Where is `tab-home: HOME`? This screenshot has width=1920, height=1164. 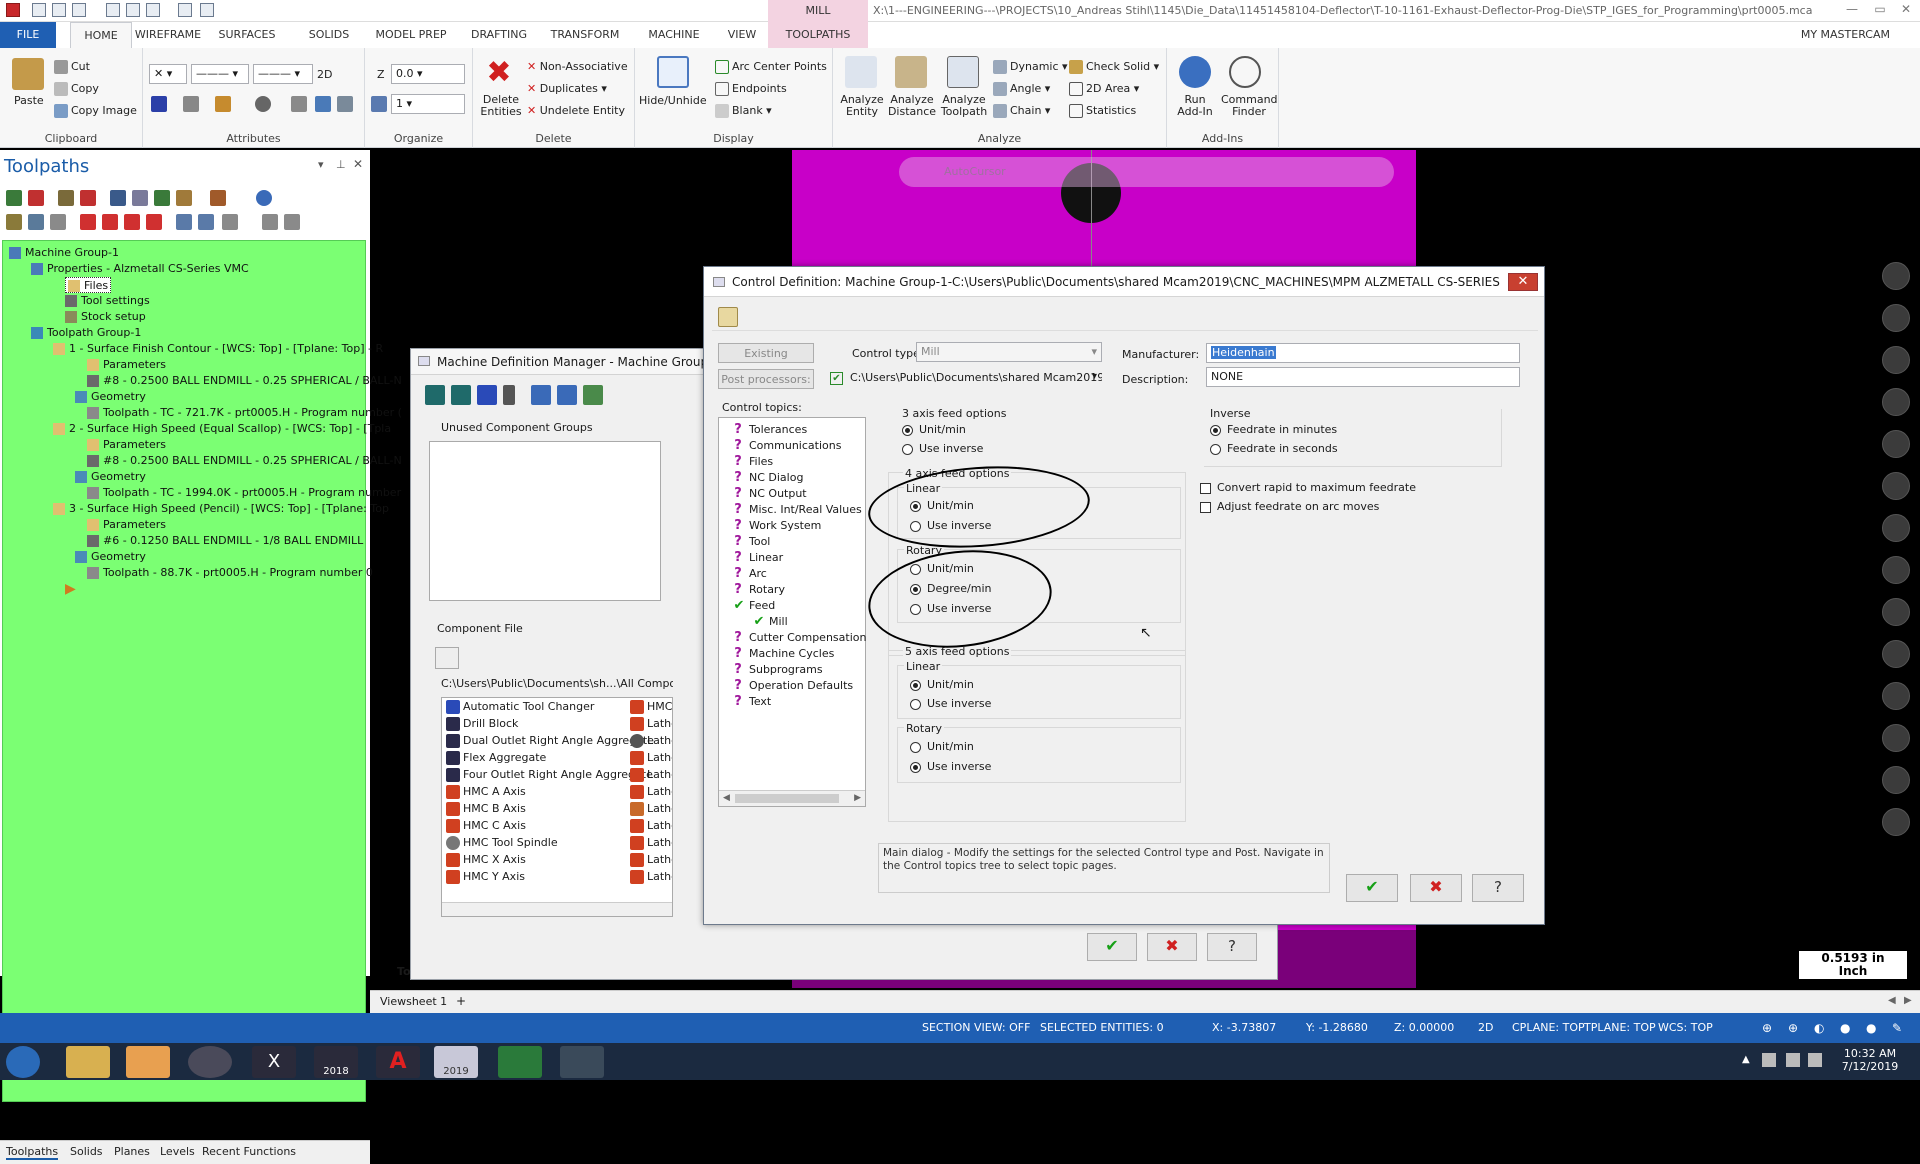 tab-home: HOME is located at coordinates (101, 35).